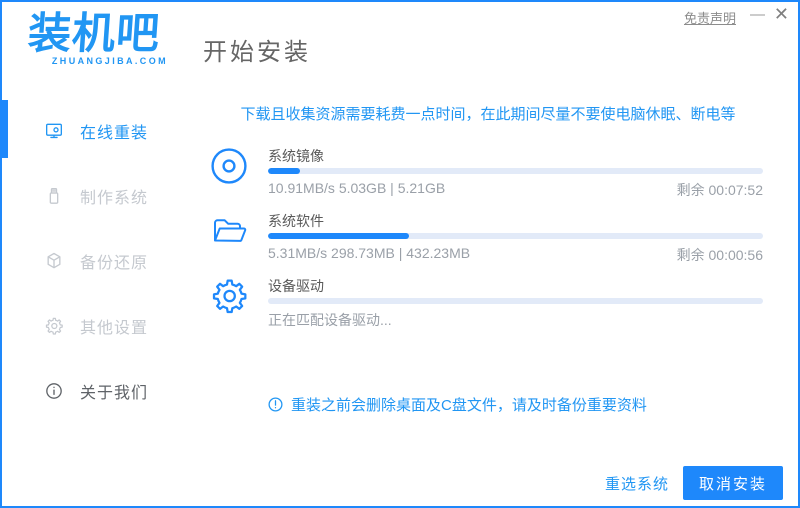  I want to click on close-button: ✕, so click(781, 14).